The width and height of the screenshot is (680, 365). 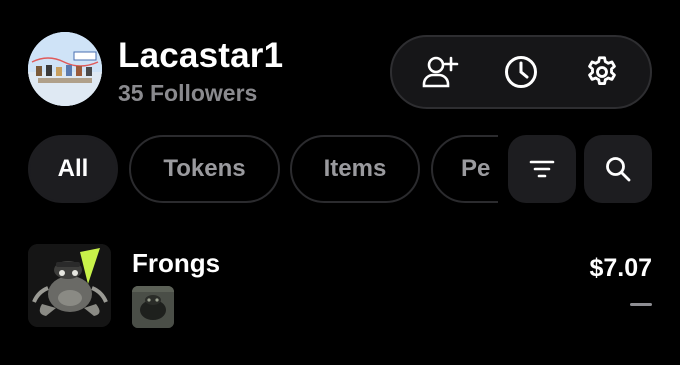 I want to click on followers-count: 35 Followers, so click(x=187, y=93).